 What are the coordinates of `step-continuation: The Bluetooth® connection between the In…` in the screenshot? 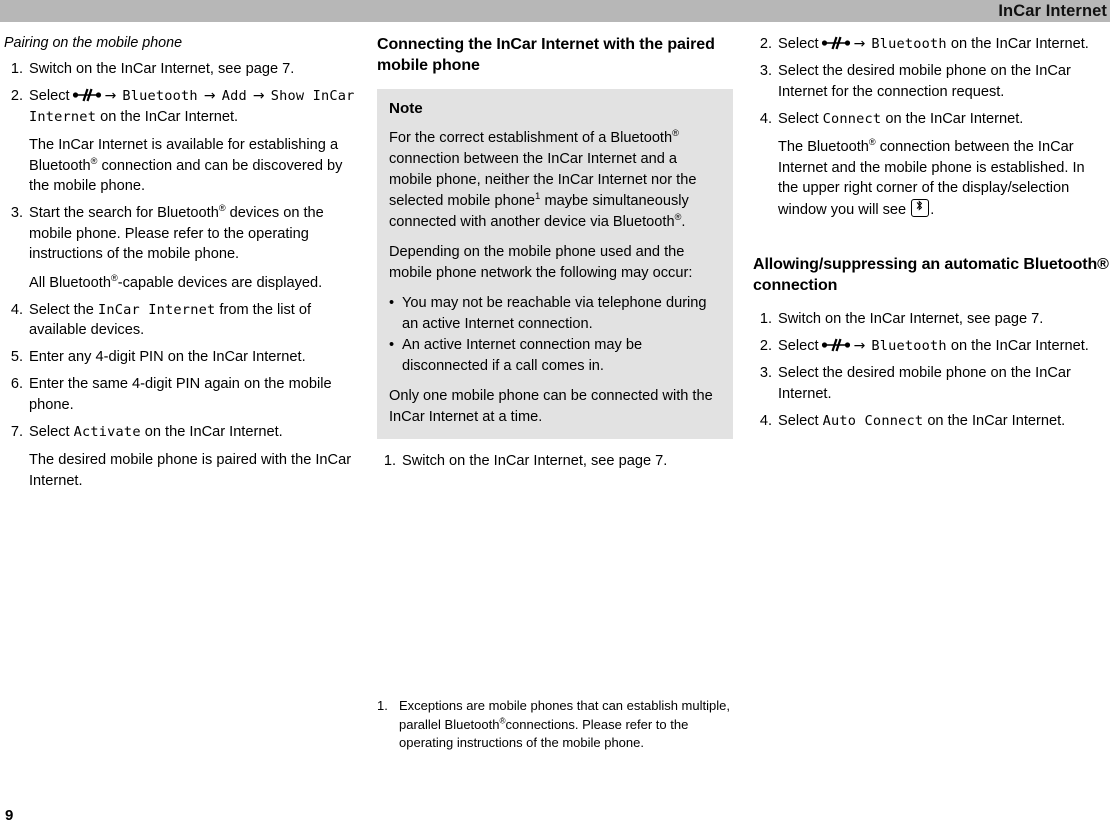 It's located at (931, 177).